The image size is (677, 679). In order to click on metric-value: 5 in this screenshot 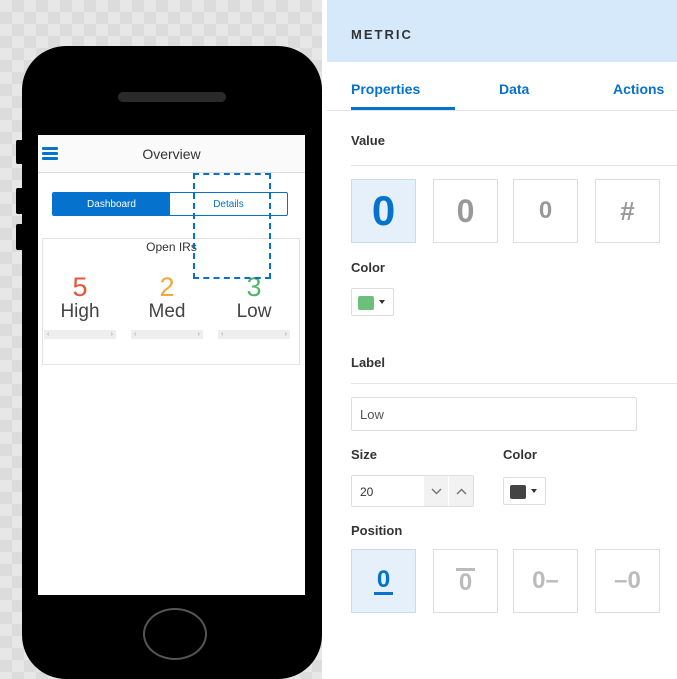, I will do `click(80, 287)`.